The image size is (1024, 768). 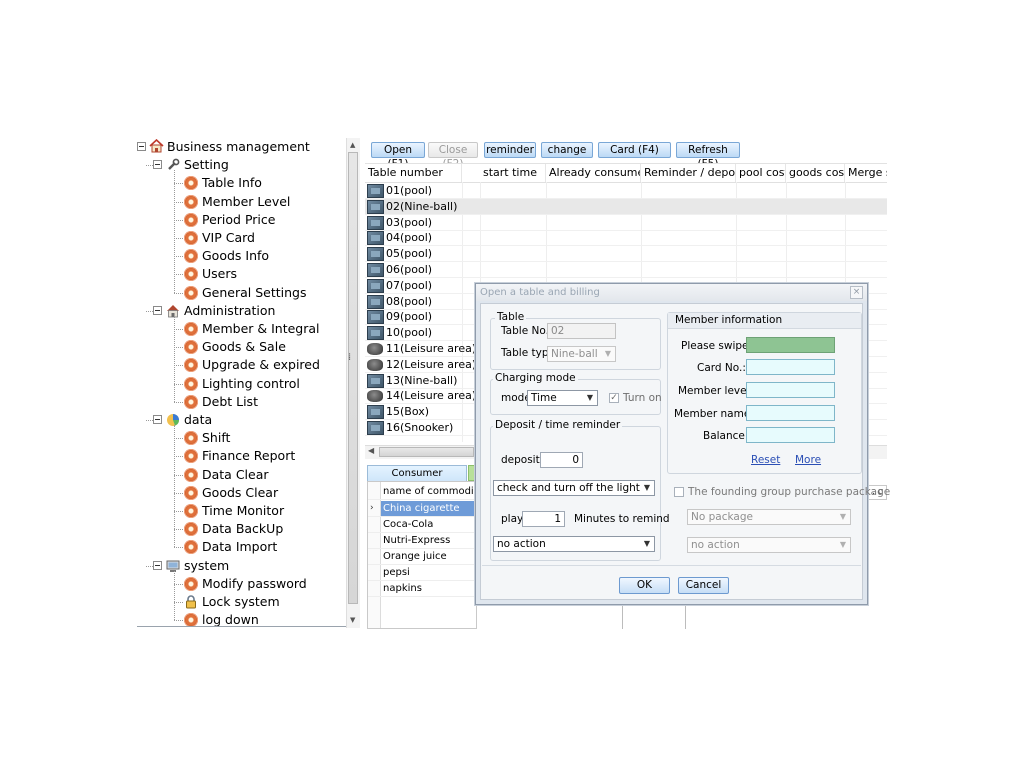 I want to click on tree-item-general-settings: General Settings, so click(x=247, y=293).